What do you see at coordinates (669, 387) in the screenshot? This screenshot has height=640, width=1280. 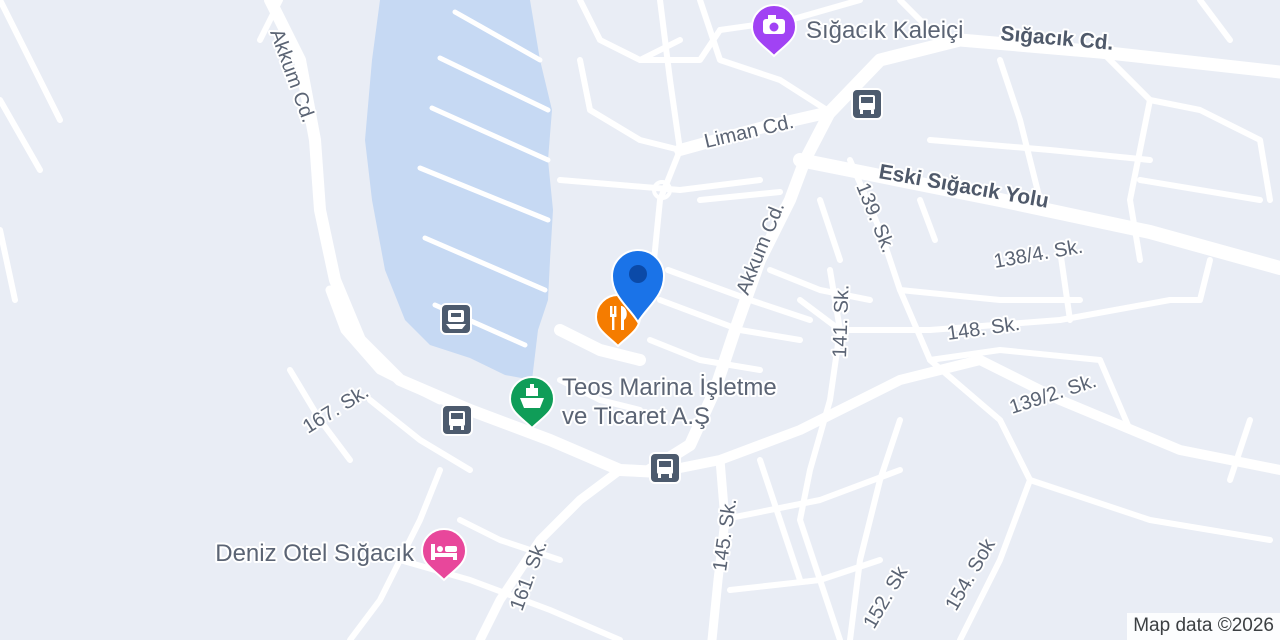 I see `poi-label-teos-marina-line1: Teos Marina İşletme` at bounding box center [669, 387].